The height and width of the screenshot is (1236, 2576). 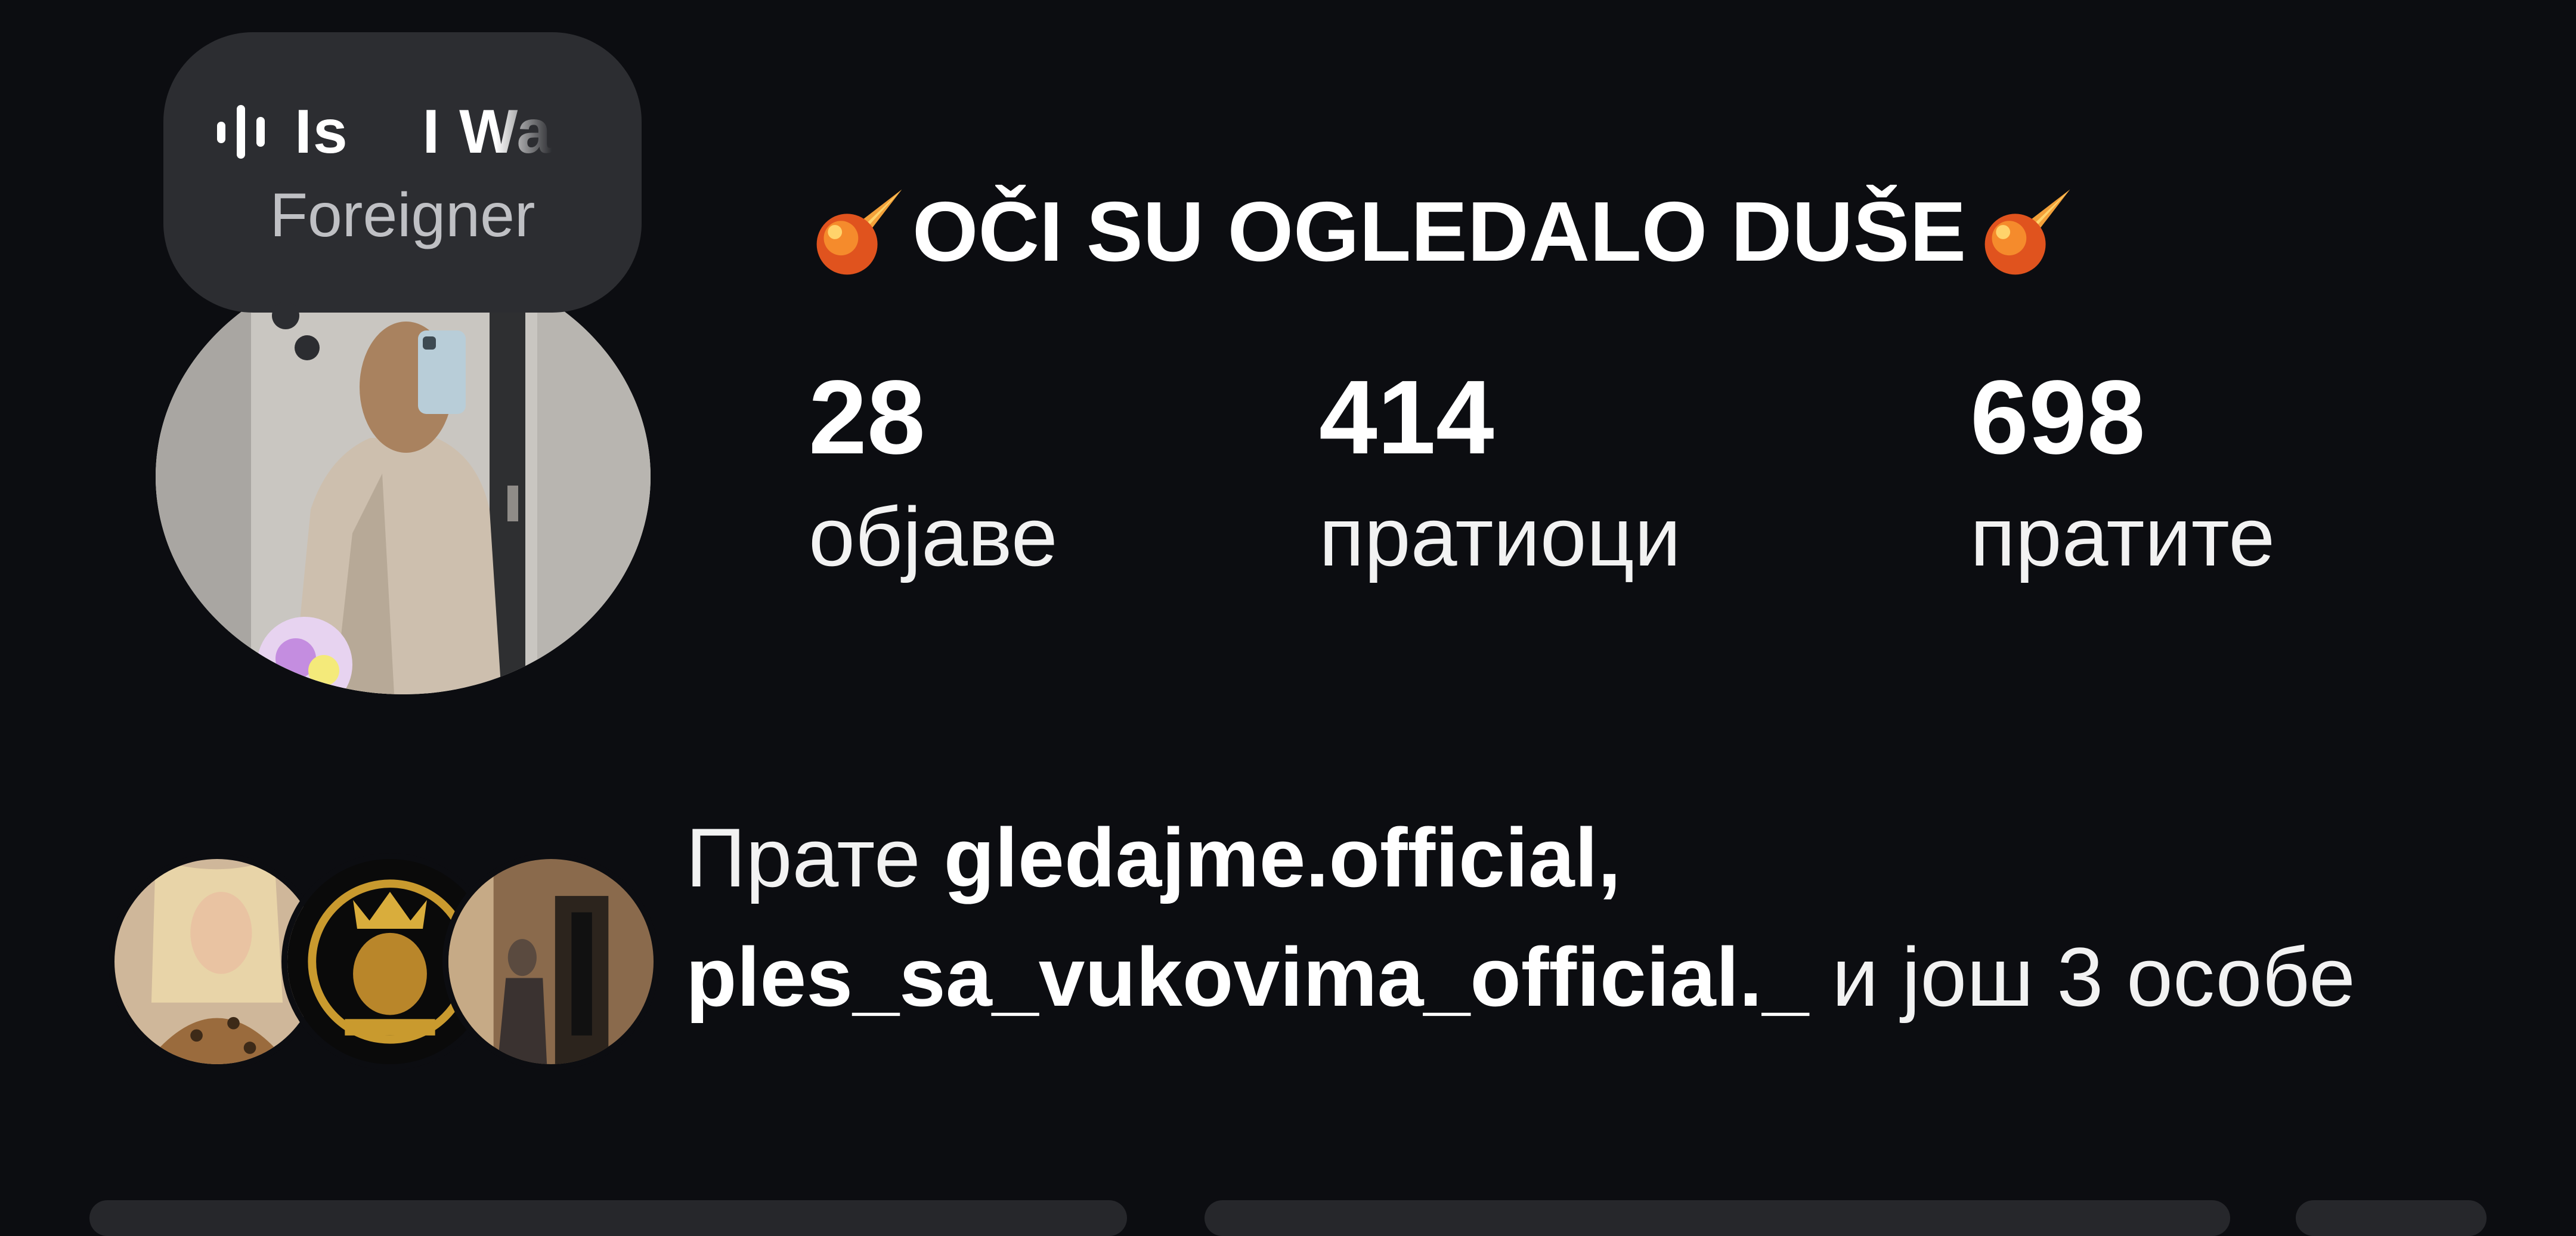 What do you see at coordinates (1501, 537) in the screenshot?
I see `stat-followers-label: пратиоци` at bounding box center [1501, 537].